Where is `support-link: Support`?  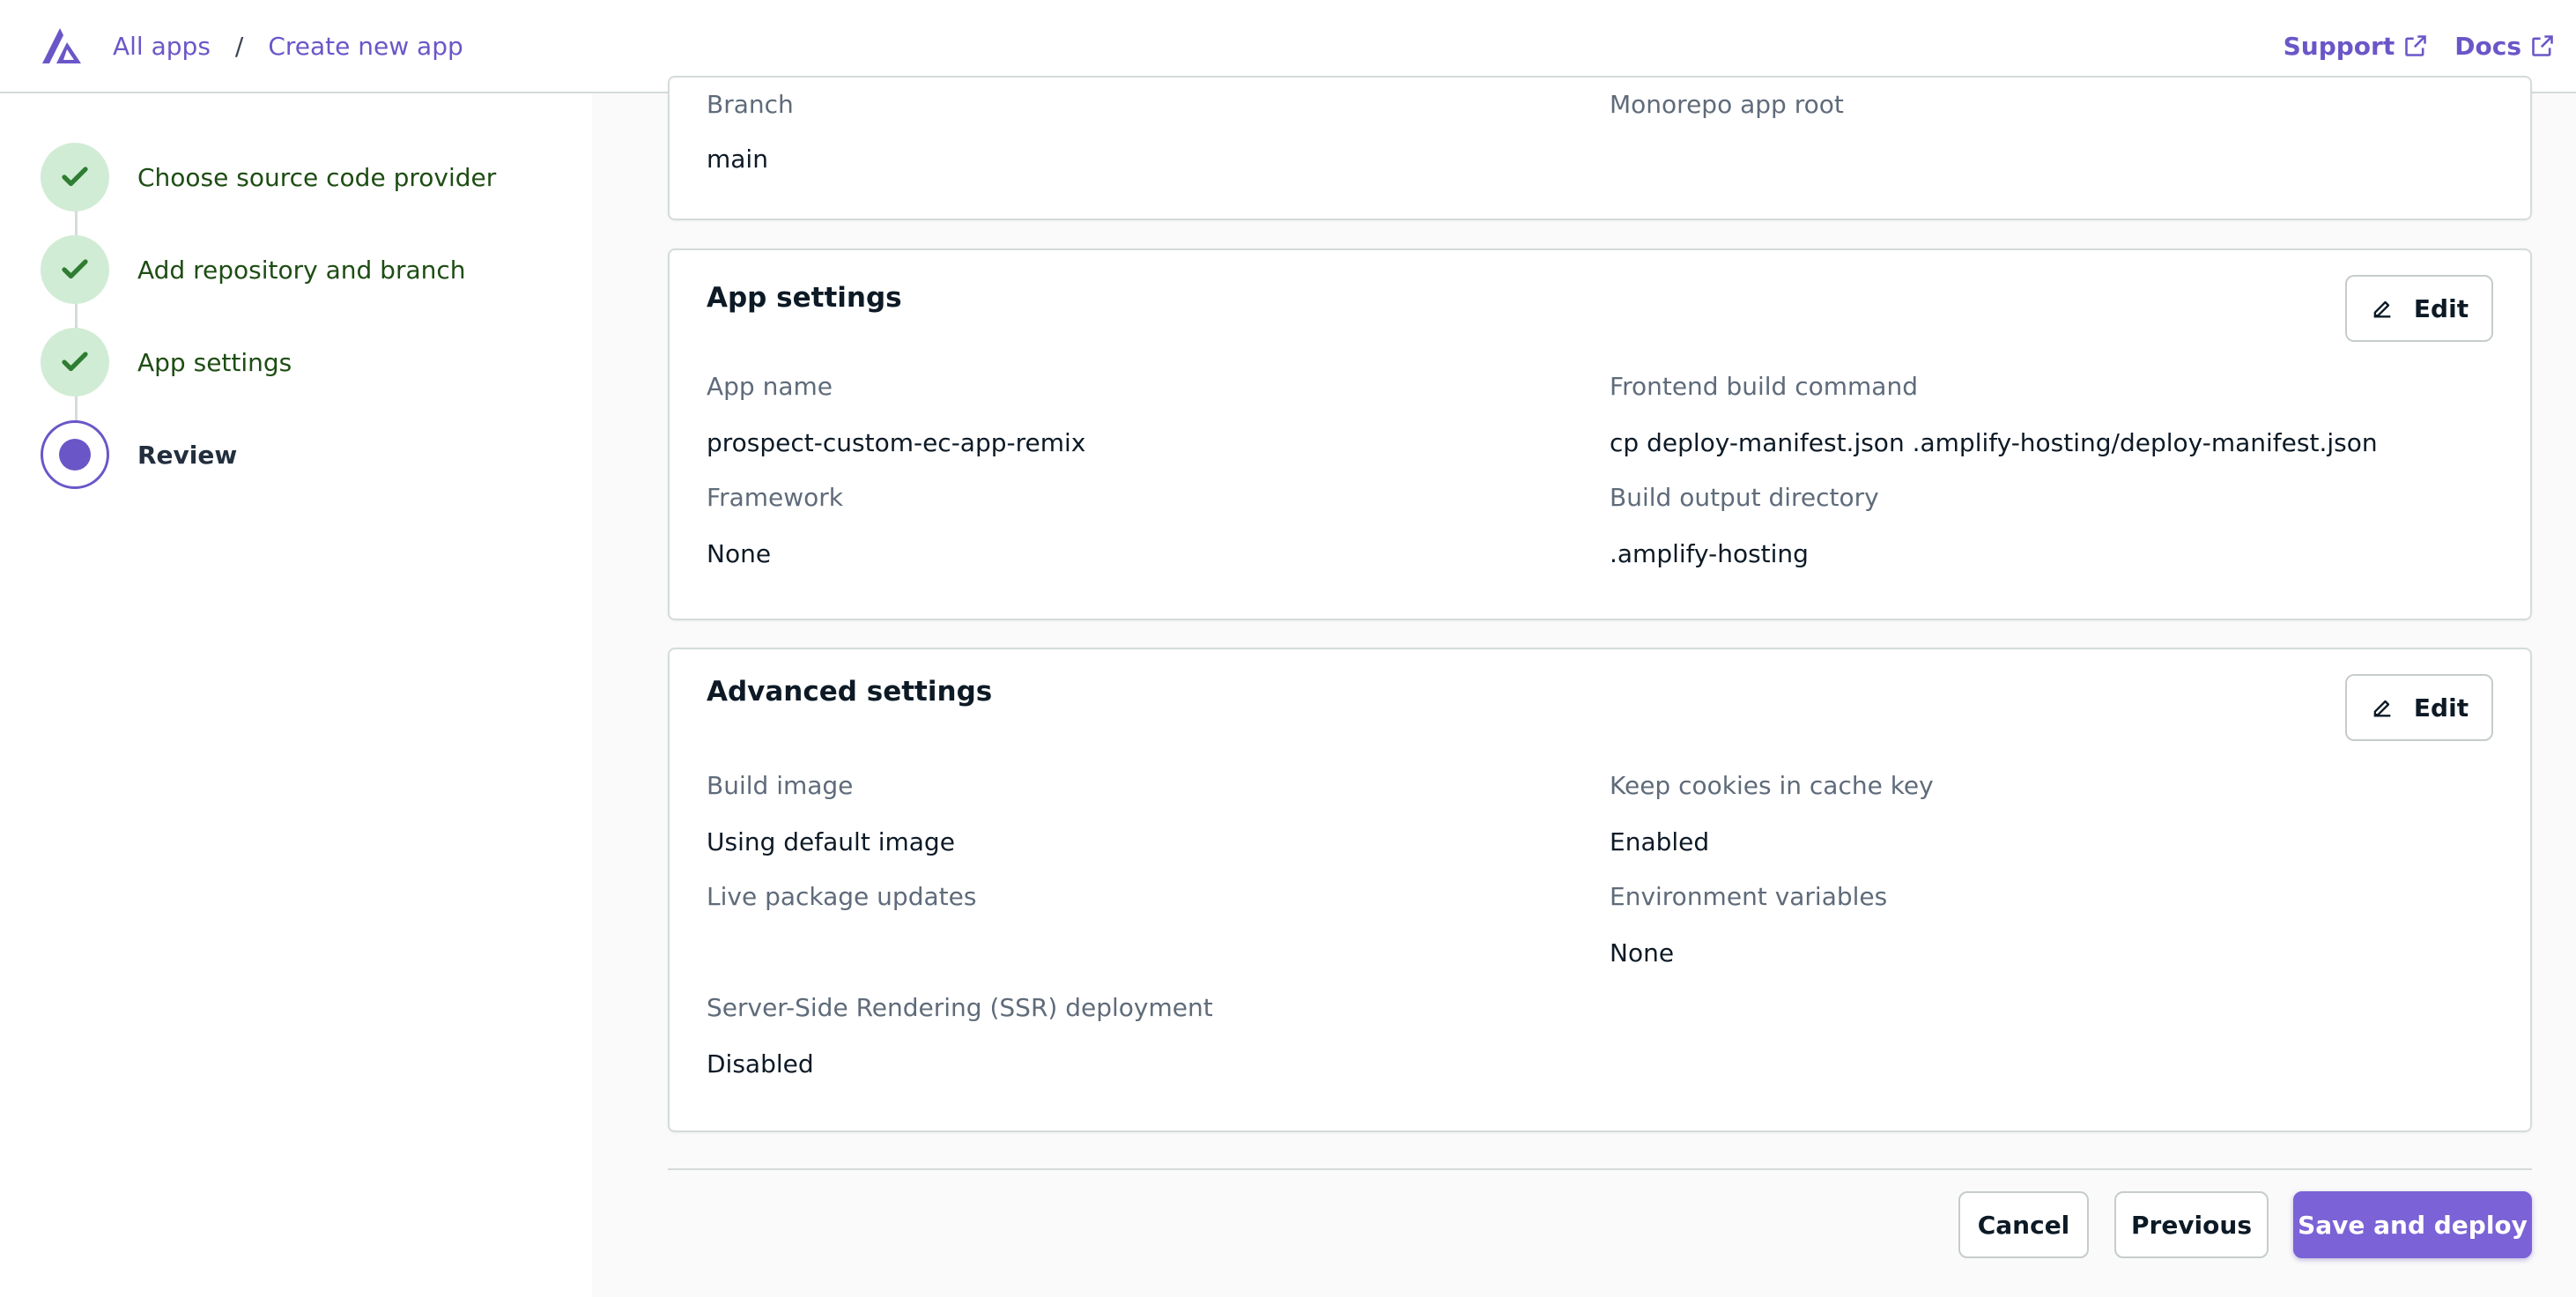
support-link: Support is located at coordinates (2356, 46).